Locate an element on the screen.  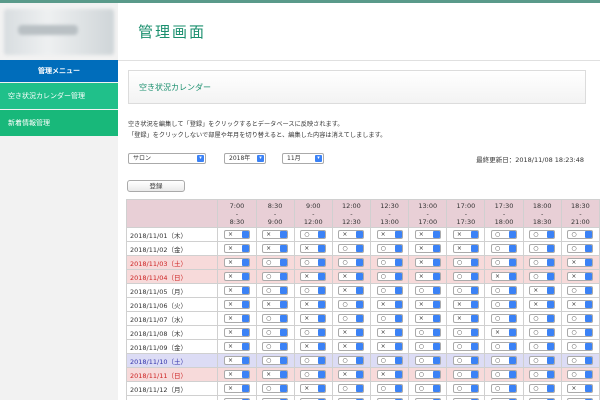
sidebar-item-news: 新着情報管理 is located at coordinates (59, 123).